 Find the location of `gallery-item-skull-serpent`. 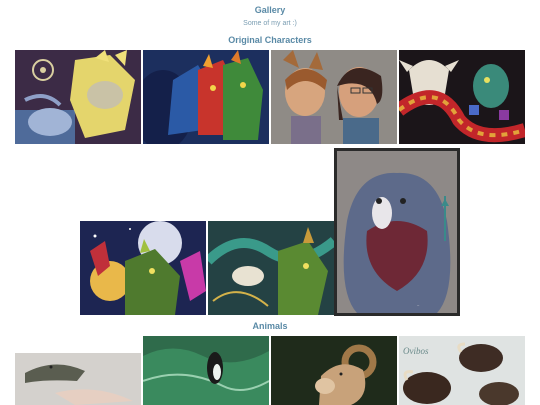

gallery-item-skull-serpent is located at coordinates (462, 97).